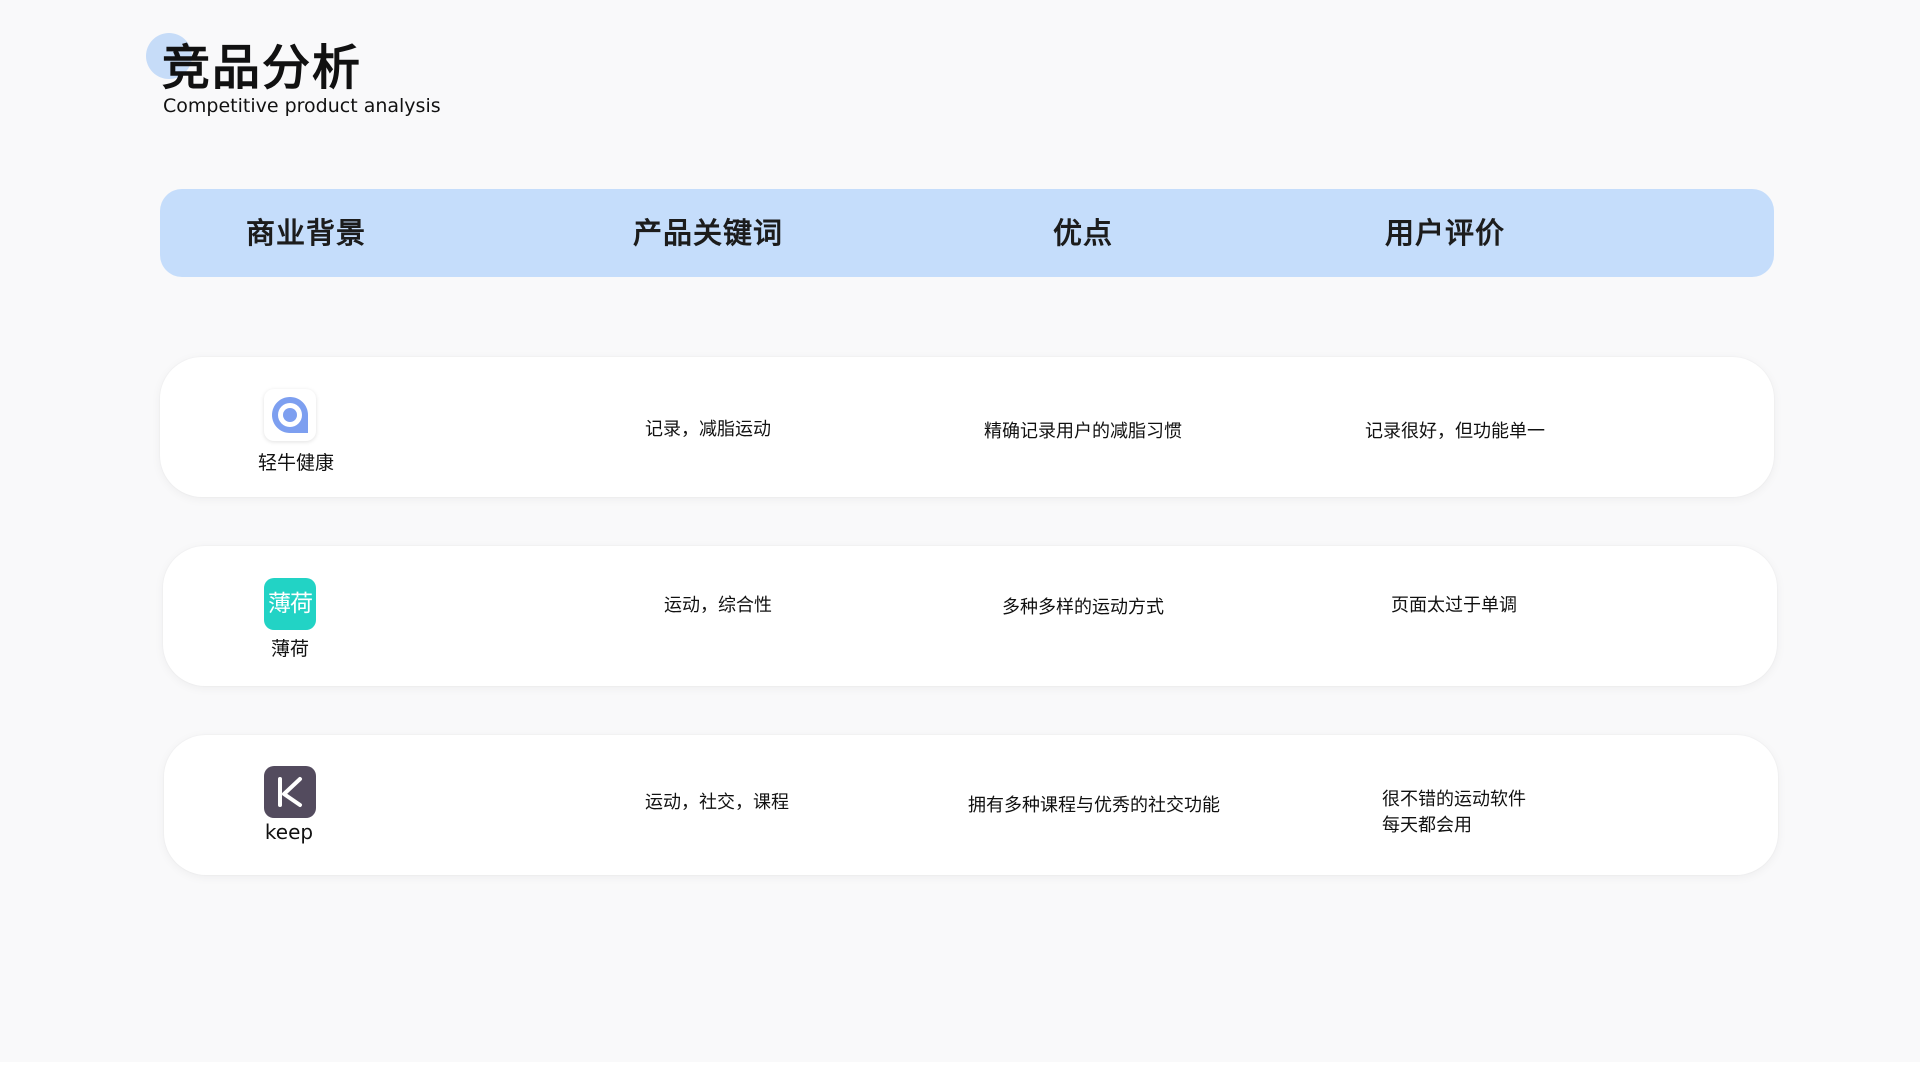 The height and width of the screenshot is (1092, 1920). What do you see at coordinates (708, 429) in the screenshot?
I see `row-keywords: 记录，减脂运动` at bounding box center [708, 429].